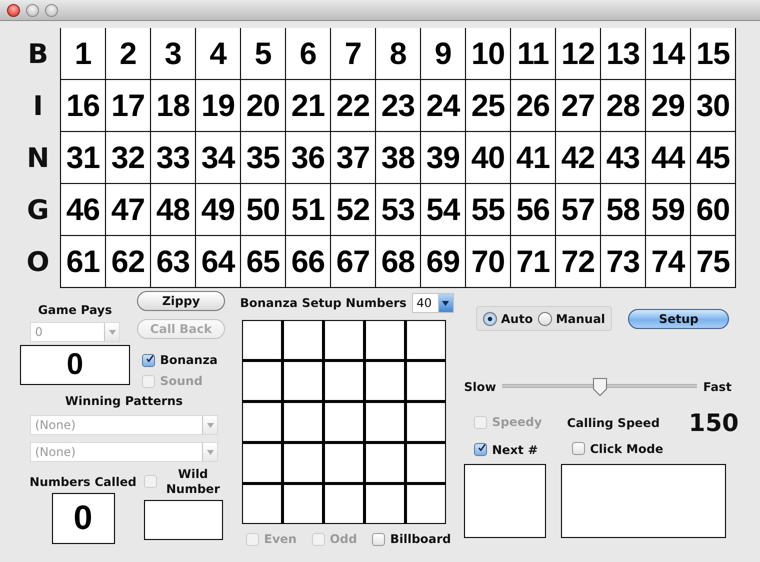  Describe the element at coordinates (488, 106) in the screenshot. I see `number-cell: 25` at that location.